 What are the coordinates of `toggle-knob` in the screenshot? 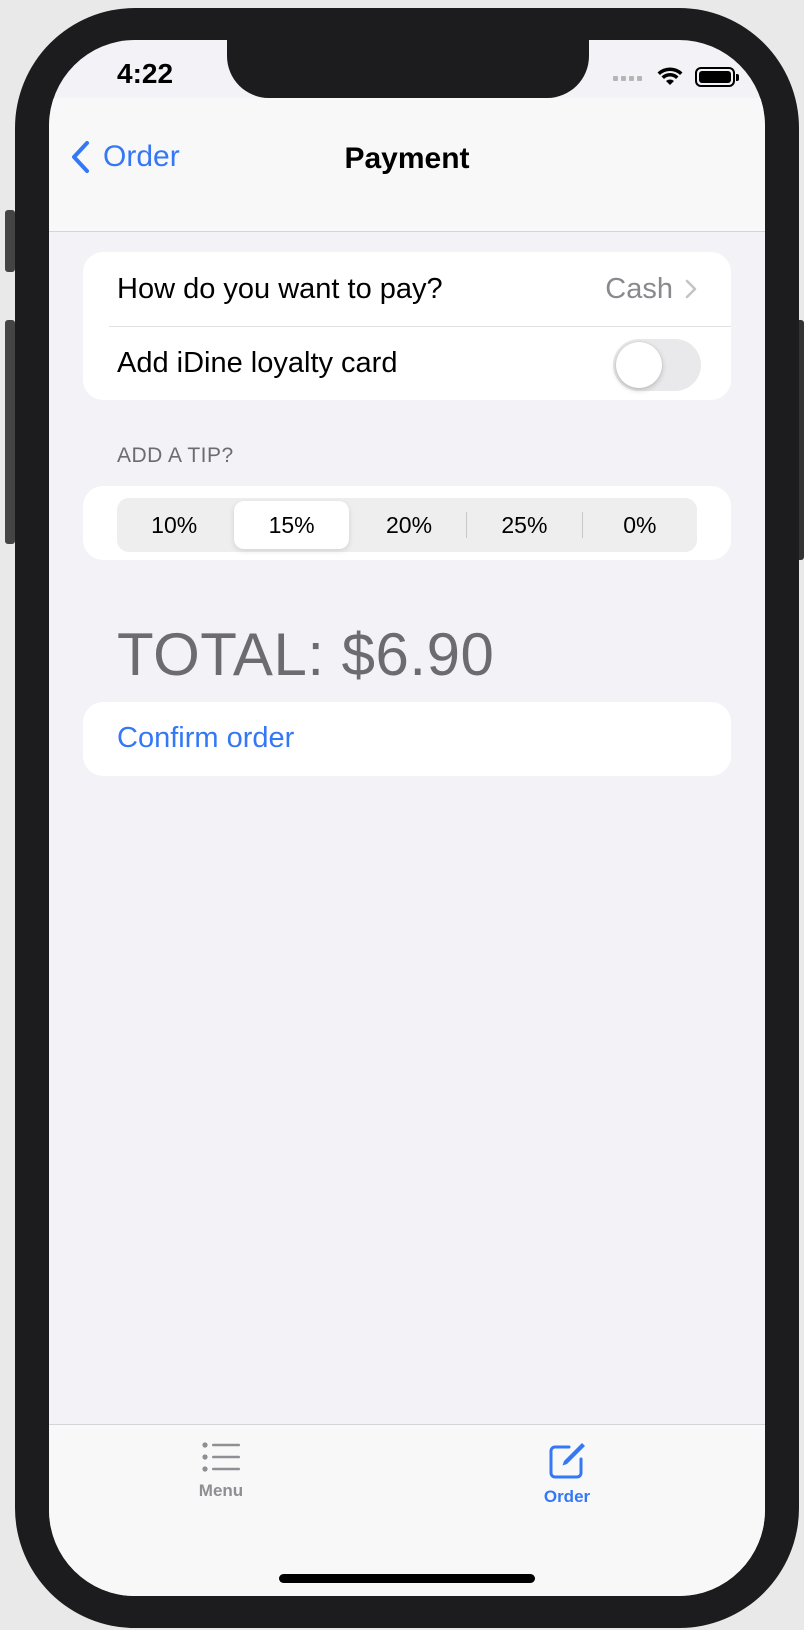 It's located at (639, 365).